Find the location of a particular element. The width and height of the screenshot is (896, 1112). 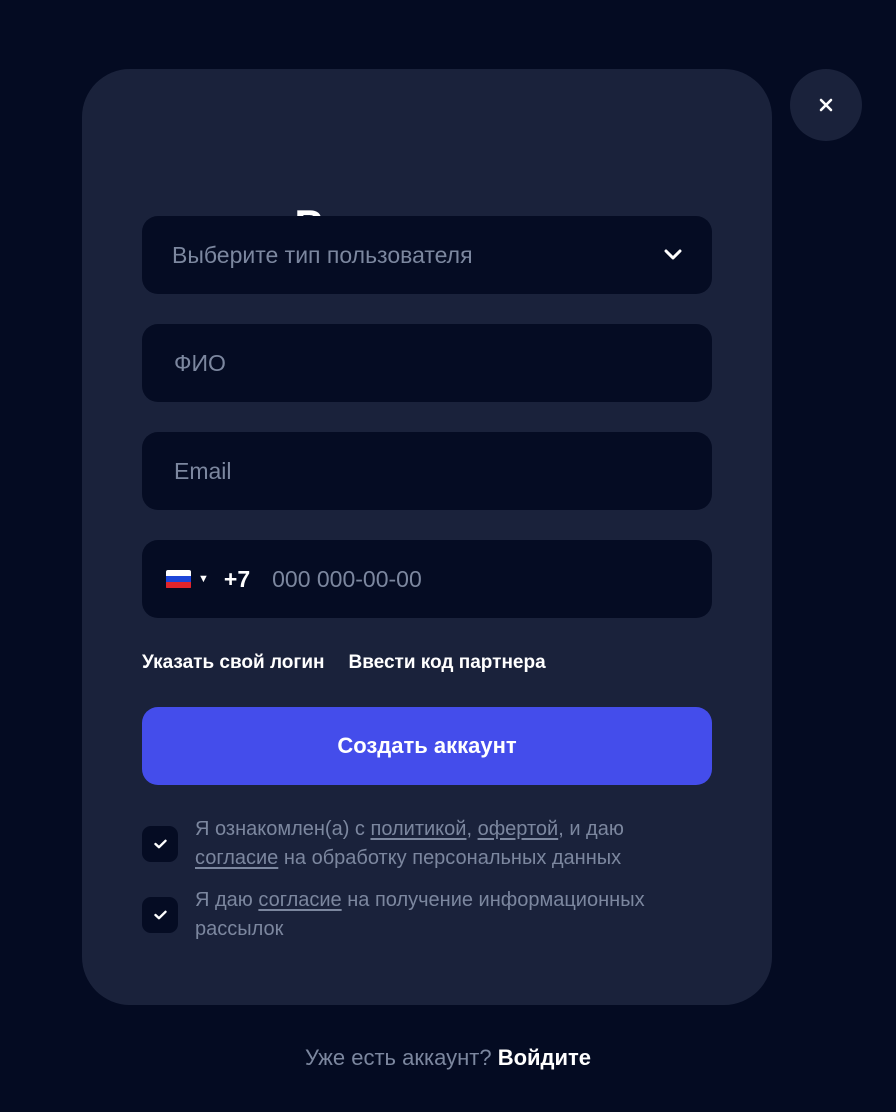

user-type-select-placeholder: Выберите тип пользователя is located at coordinates (322, 254).